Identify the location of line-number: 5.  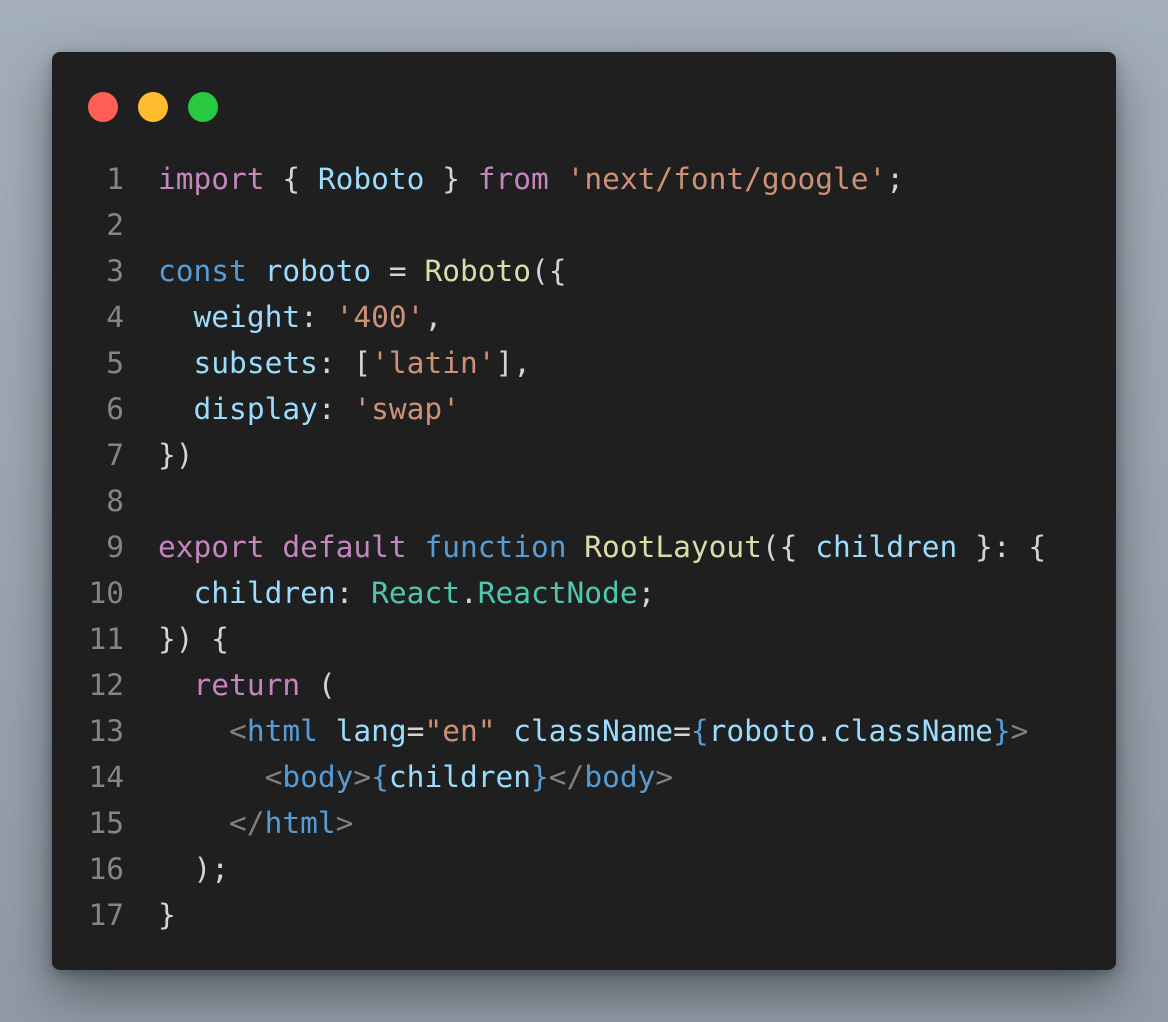
(115, 363).